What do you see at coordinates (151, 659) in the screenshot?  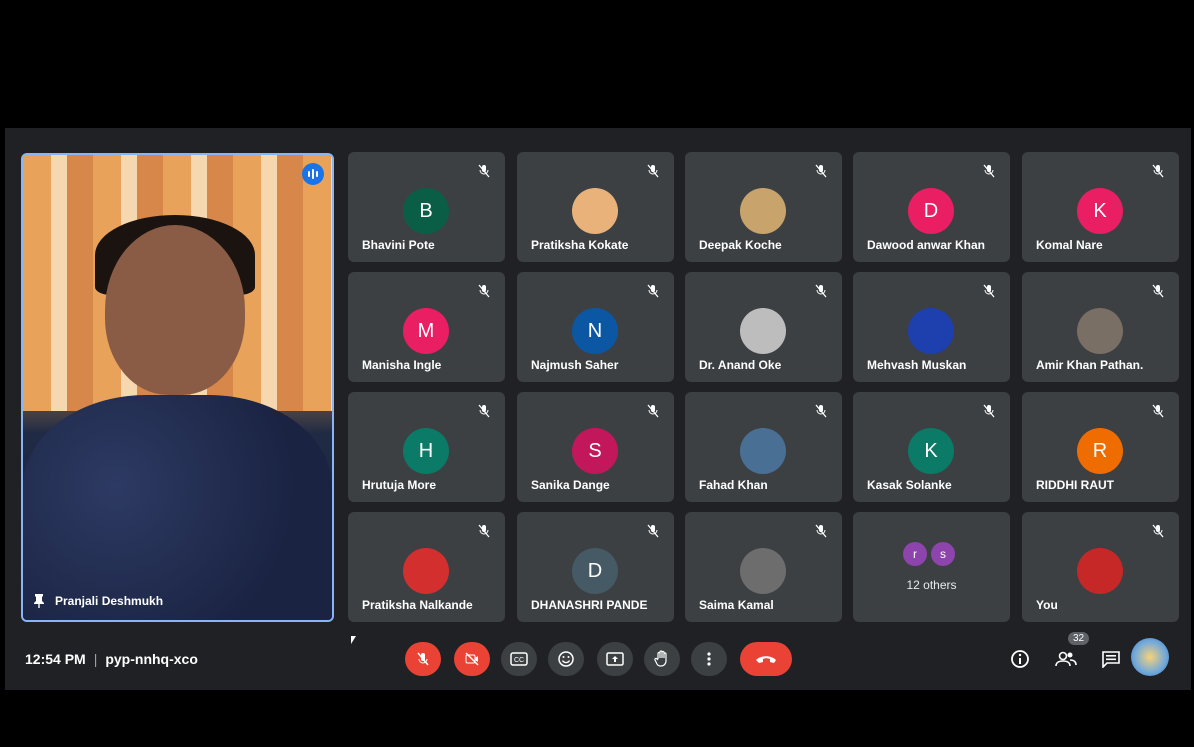 I see `meeting-code: pyp-nnhq-xco` at bounding box center [151, 659].